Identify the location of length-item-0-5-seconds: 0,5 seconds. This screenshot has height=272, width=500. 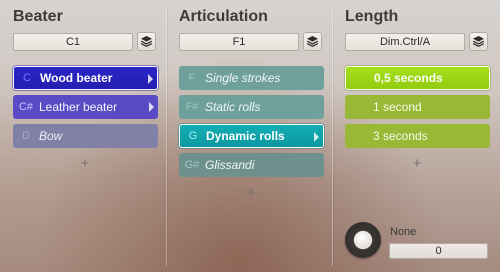
(417, 78).